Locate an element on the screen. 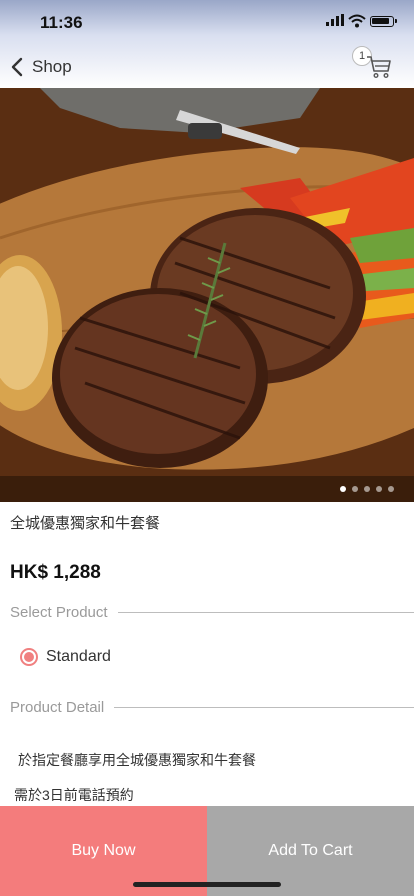  product-detail-header: Product Detail is located at coordinates (212, 707).